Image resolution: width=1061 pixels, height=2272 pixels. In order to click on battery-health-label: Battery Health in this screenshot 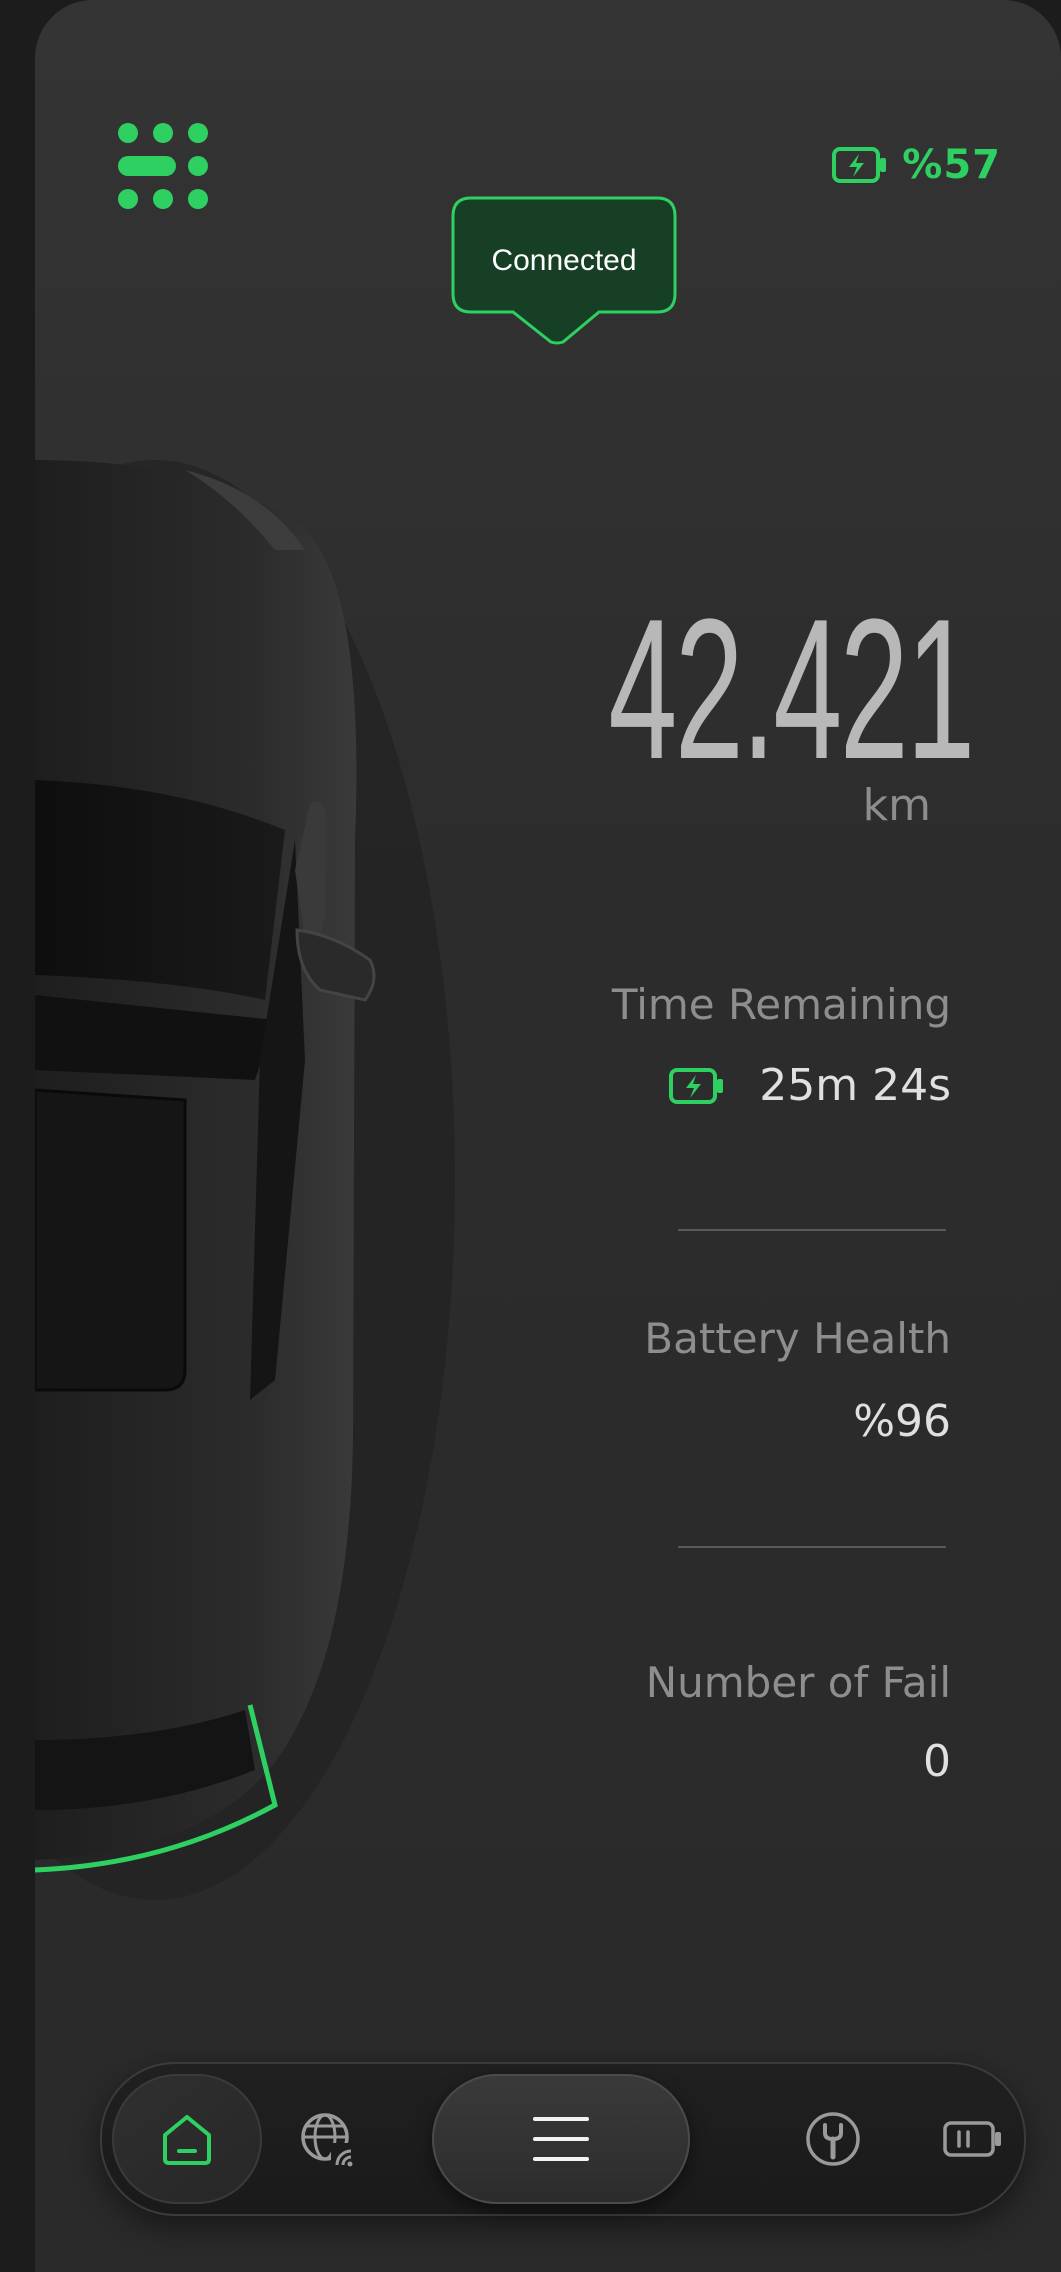, I will do `click(797, 1338)`.